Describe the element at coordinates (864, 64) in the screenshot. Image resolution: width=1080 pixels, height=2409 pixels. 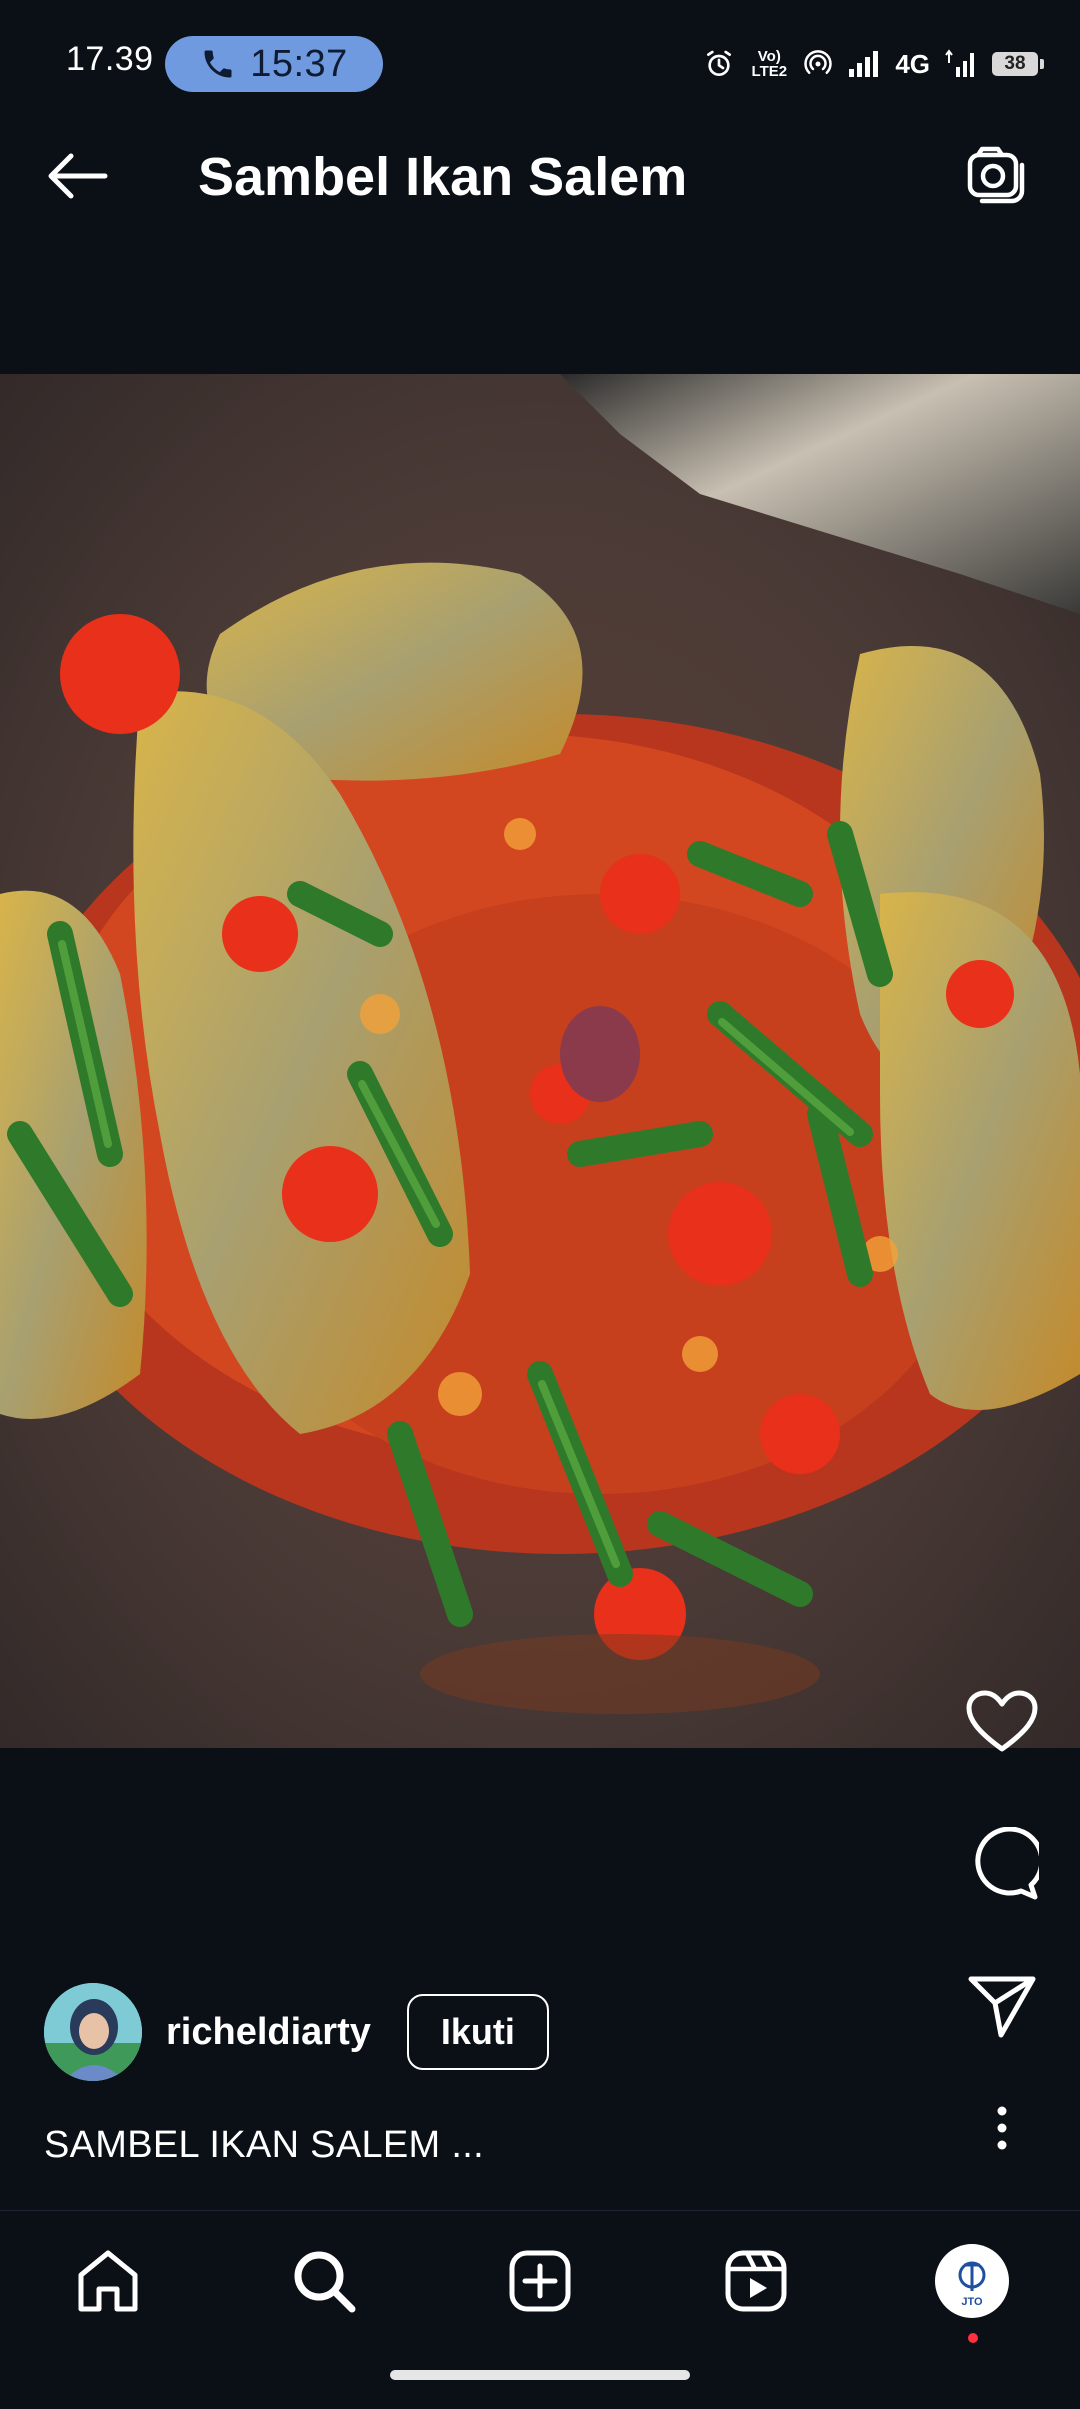
I see `signal-icon` at that location.